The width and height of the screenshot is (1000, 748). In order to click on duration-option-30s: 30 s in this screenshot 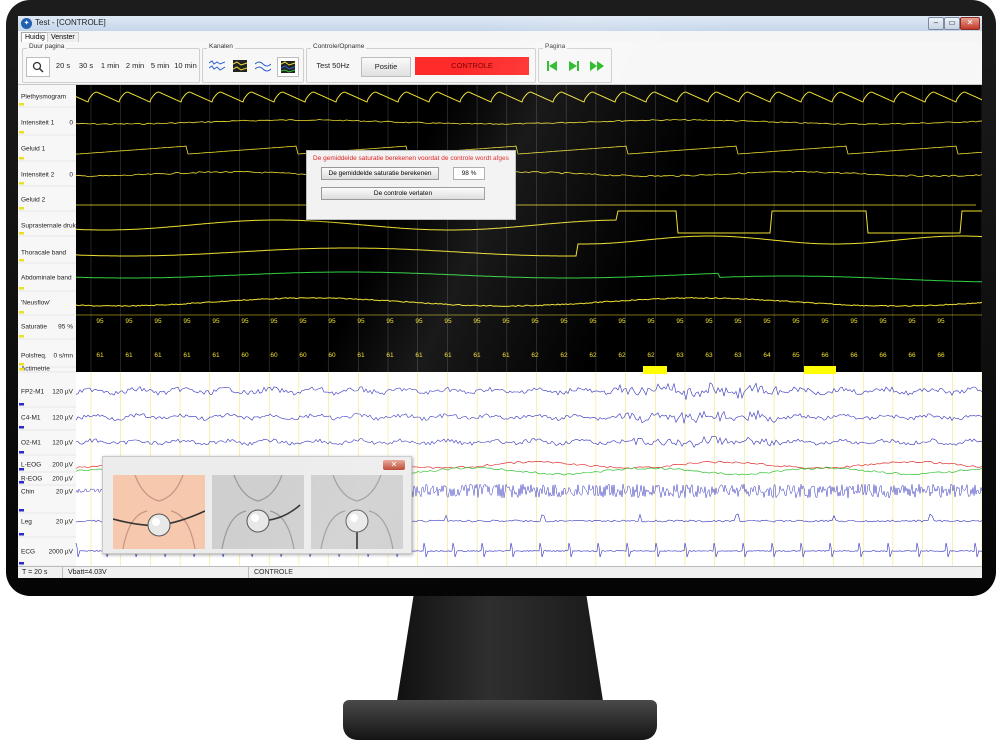, I will do `click(86, 66)`.